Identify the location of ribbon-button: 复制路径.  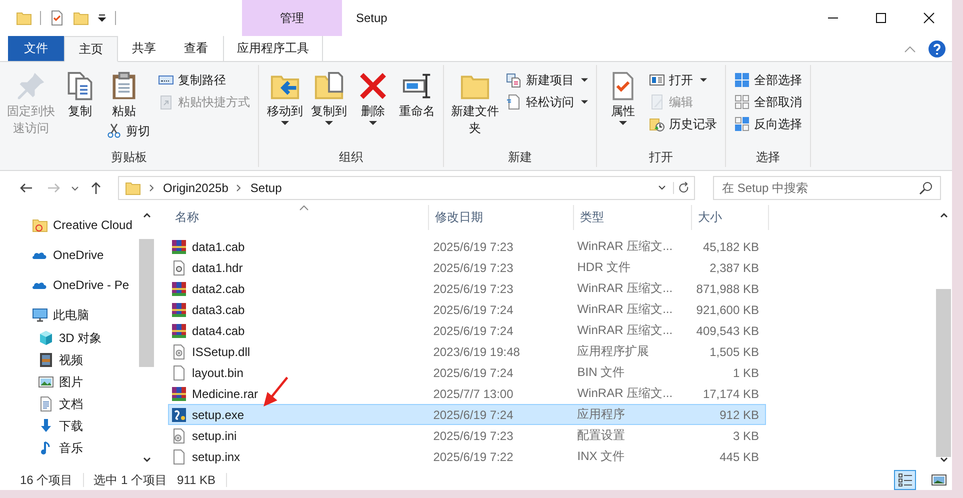
(192, 80).